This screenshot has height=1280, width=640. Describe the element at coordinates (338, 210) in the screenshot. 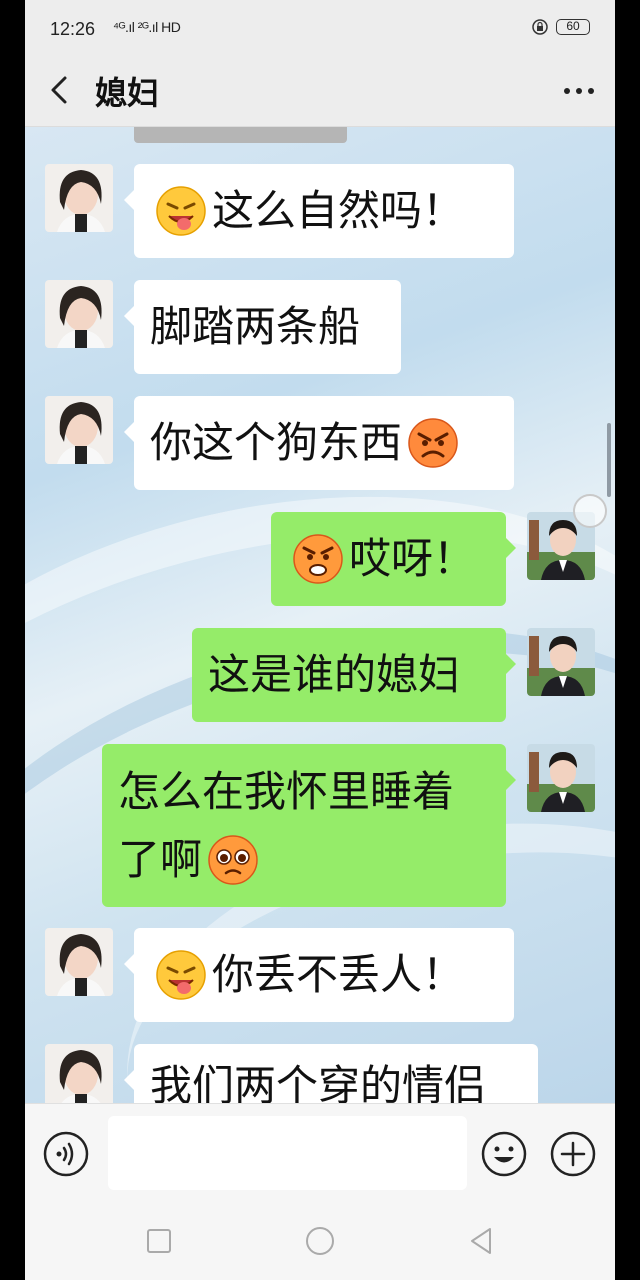

I see `message-text: 这么自然吗！` at that location.